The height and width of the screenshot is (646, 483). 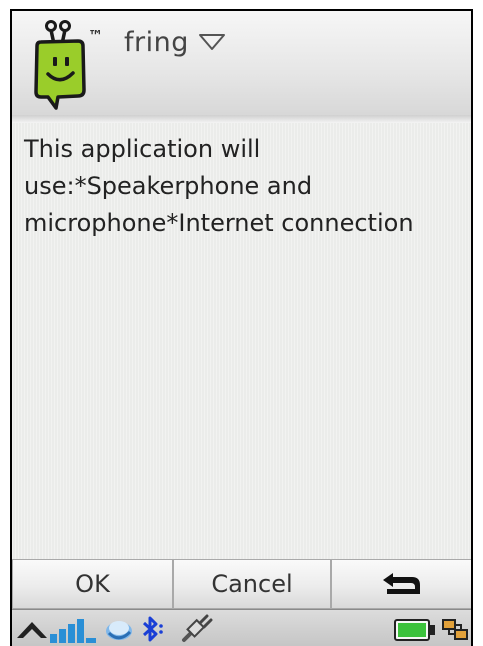 I want to click on status-bar, so click(x=241, y=627).